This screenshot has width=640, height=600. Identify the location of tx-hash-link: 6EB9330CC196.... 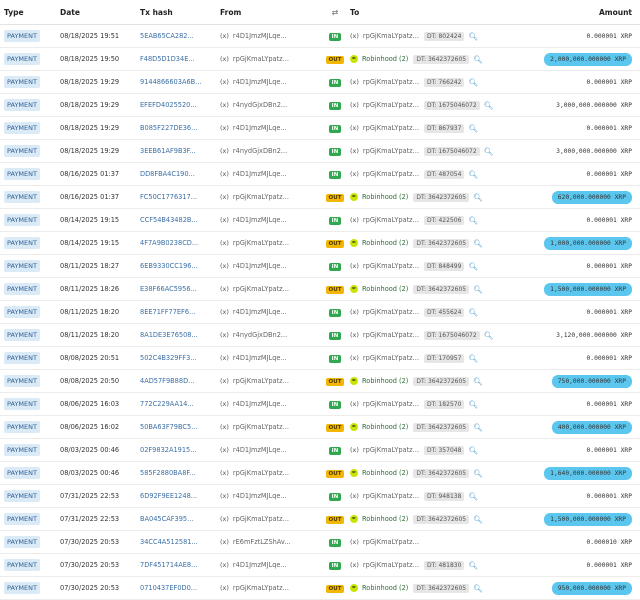
(169, 266).